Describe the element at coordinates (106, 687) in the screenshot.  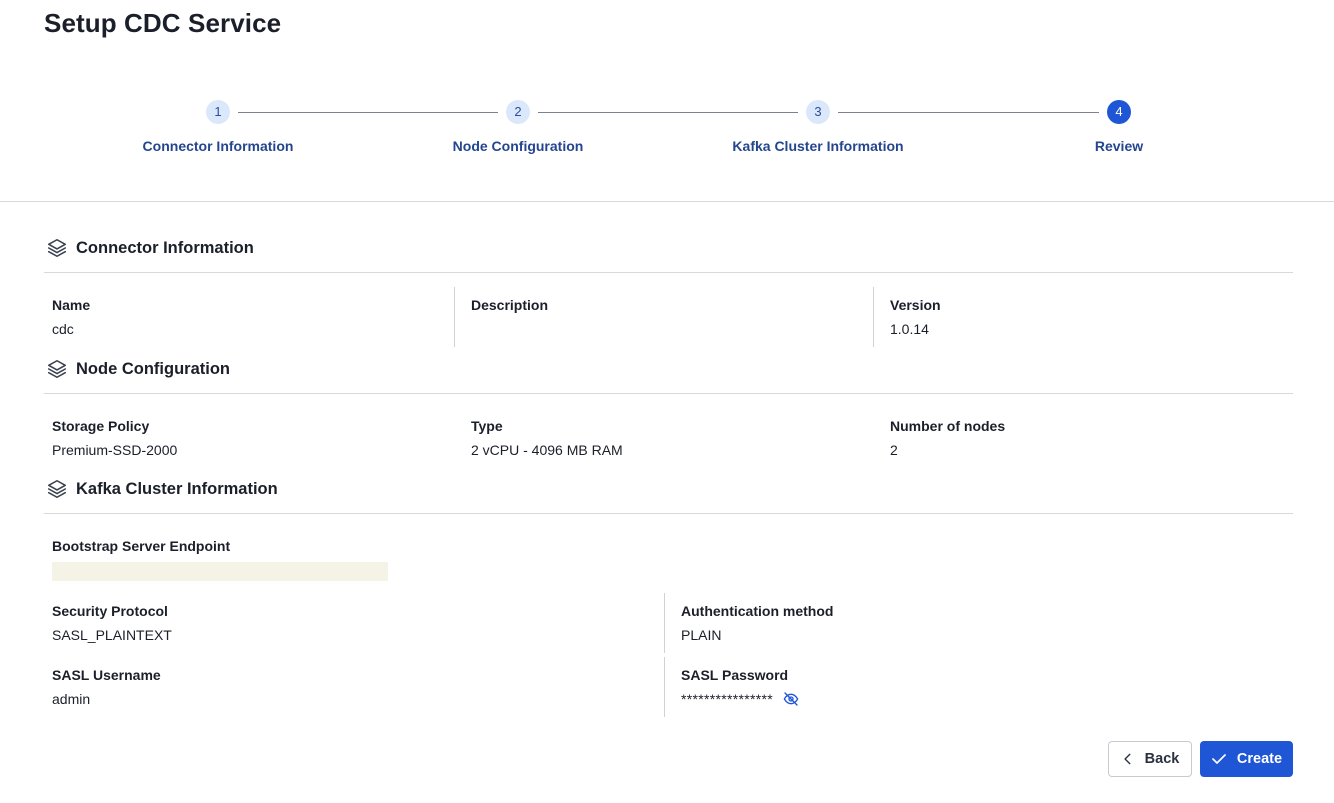
I see `field-sasl-username: SASL Username admin` at that location.